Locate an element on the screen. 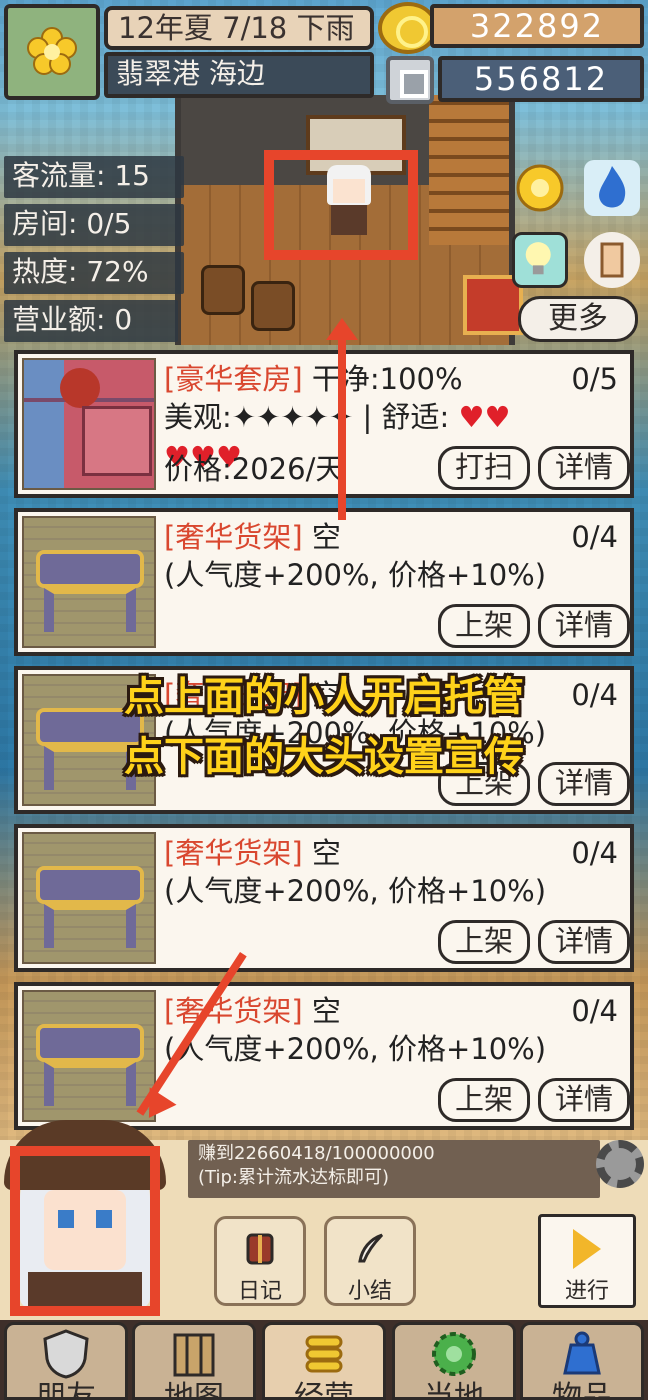 This screenshot has height=1400, width=648. progress-banner: 赚到22660418/100000000 (Tip:累计流水达标即可) is located at coordinates (394, 1169).